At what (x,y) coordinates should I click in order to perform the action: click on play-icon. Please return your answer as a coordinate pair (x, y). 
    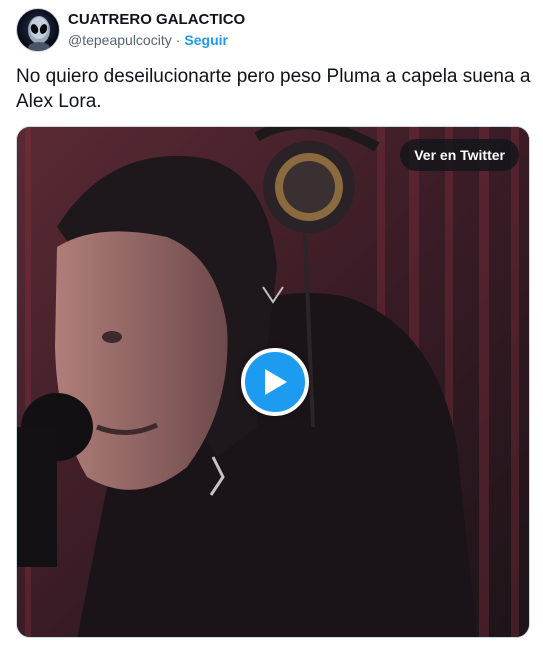
    Looking at the image, I should click on (276, 382).